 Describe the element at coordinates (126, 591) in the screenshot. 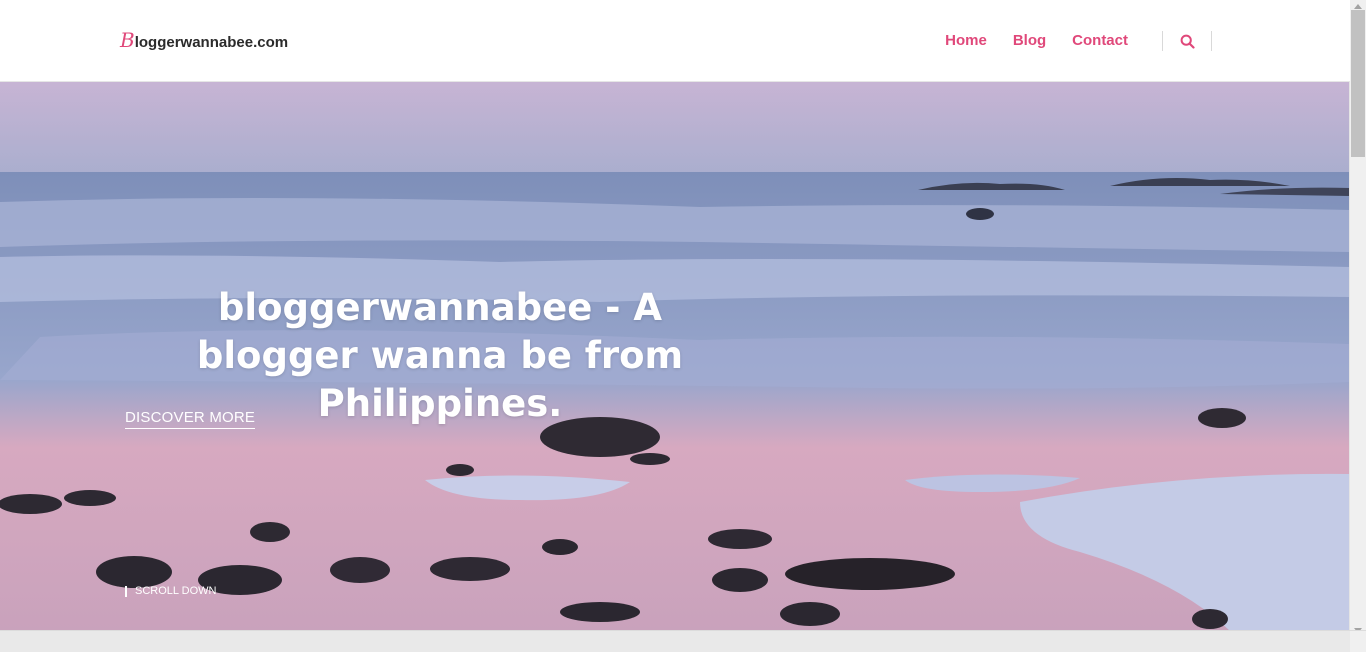

I see `scroll-indicator-icon` at that location.